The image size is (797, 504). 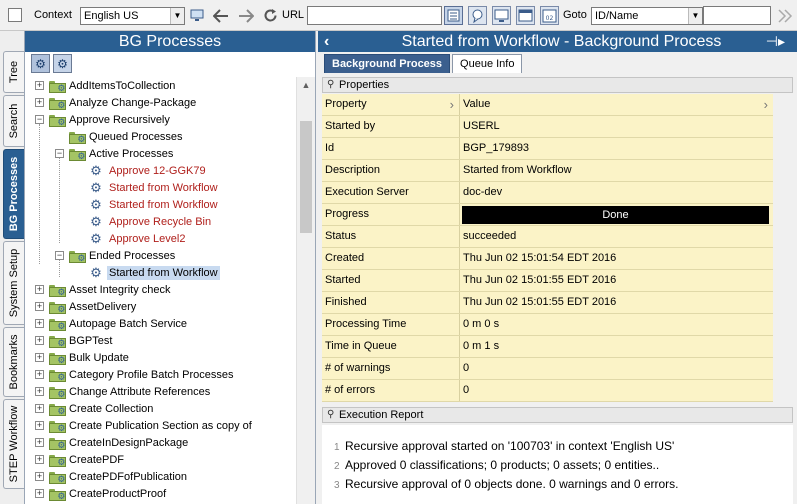 What do you see at coordinates (647, 16) in the screenshot?
I see `goto-type-select: ID/Name ▼` at bounding box center [647, 16].